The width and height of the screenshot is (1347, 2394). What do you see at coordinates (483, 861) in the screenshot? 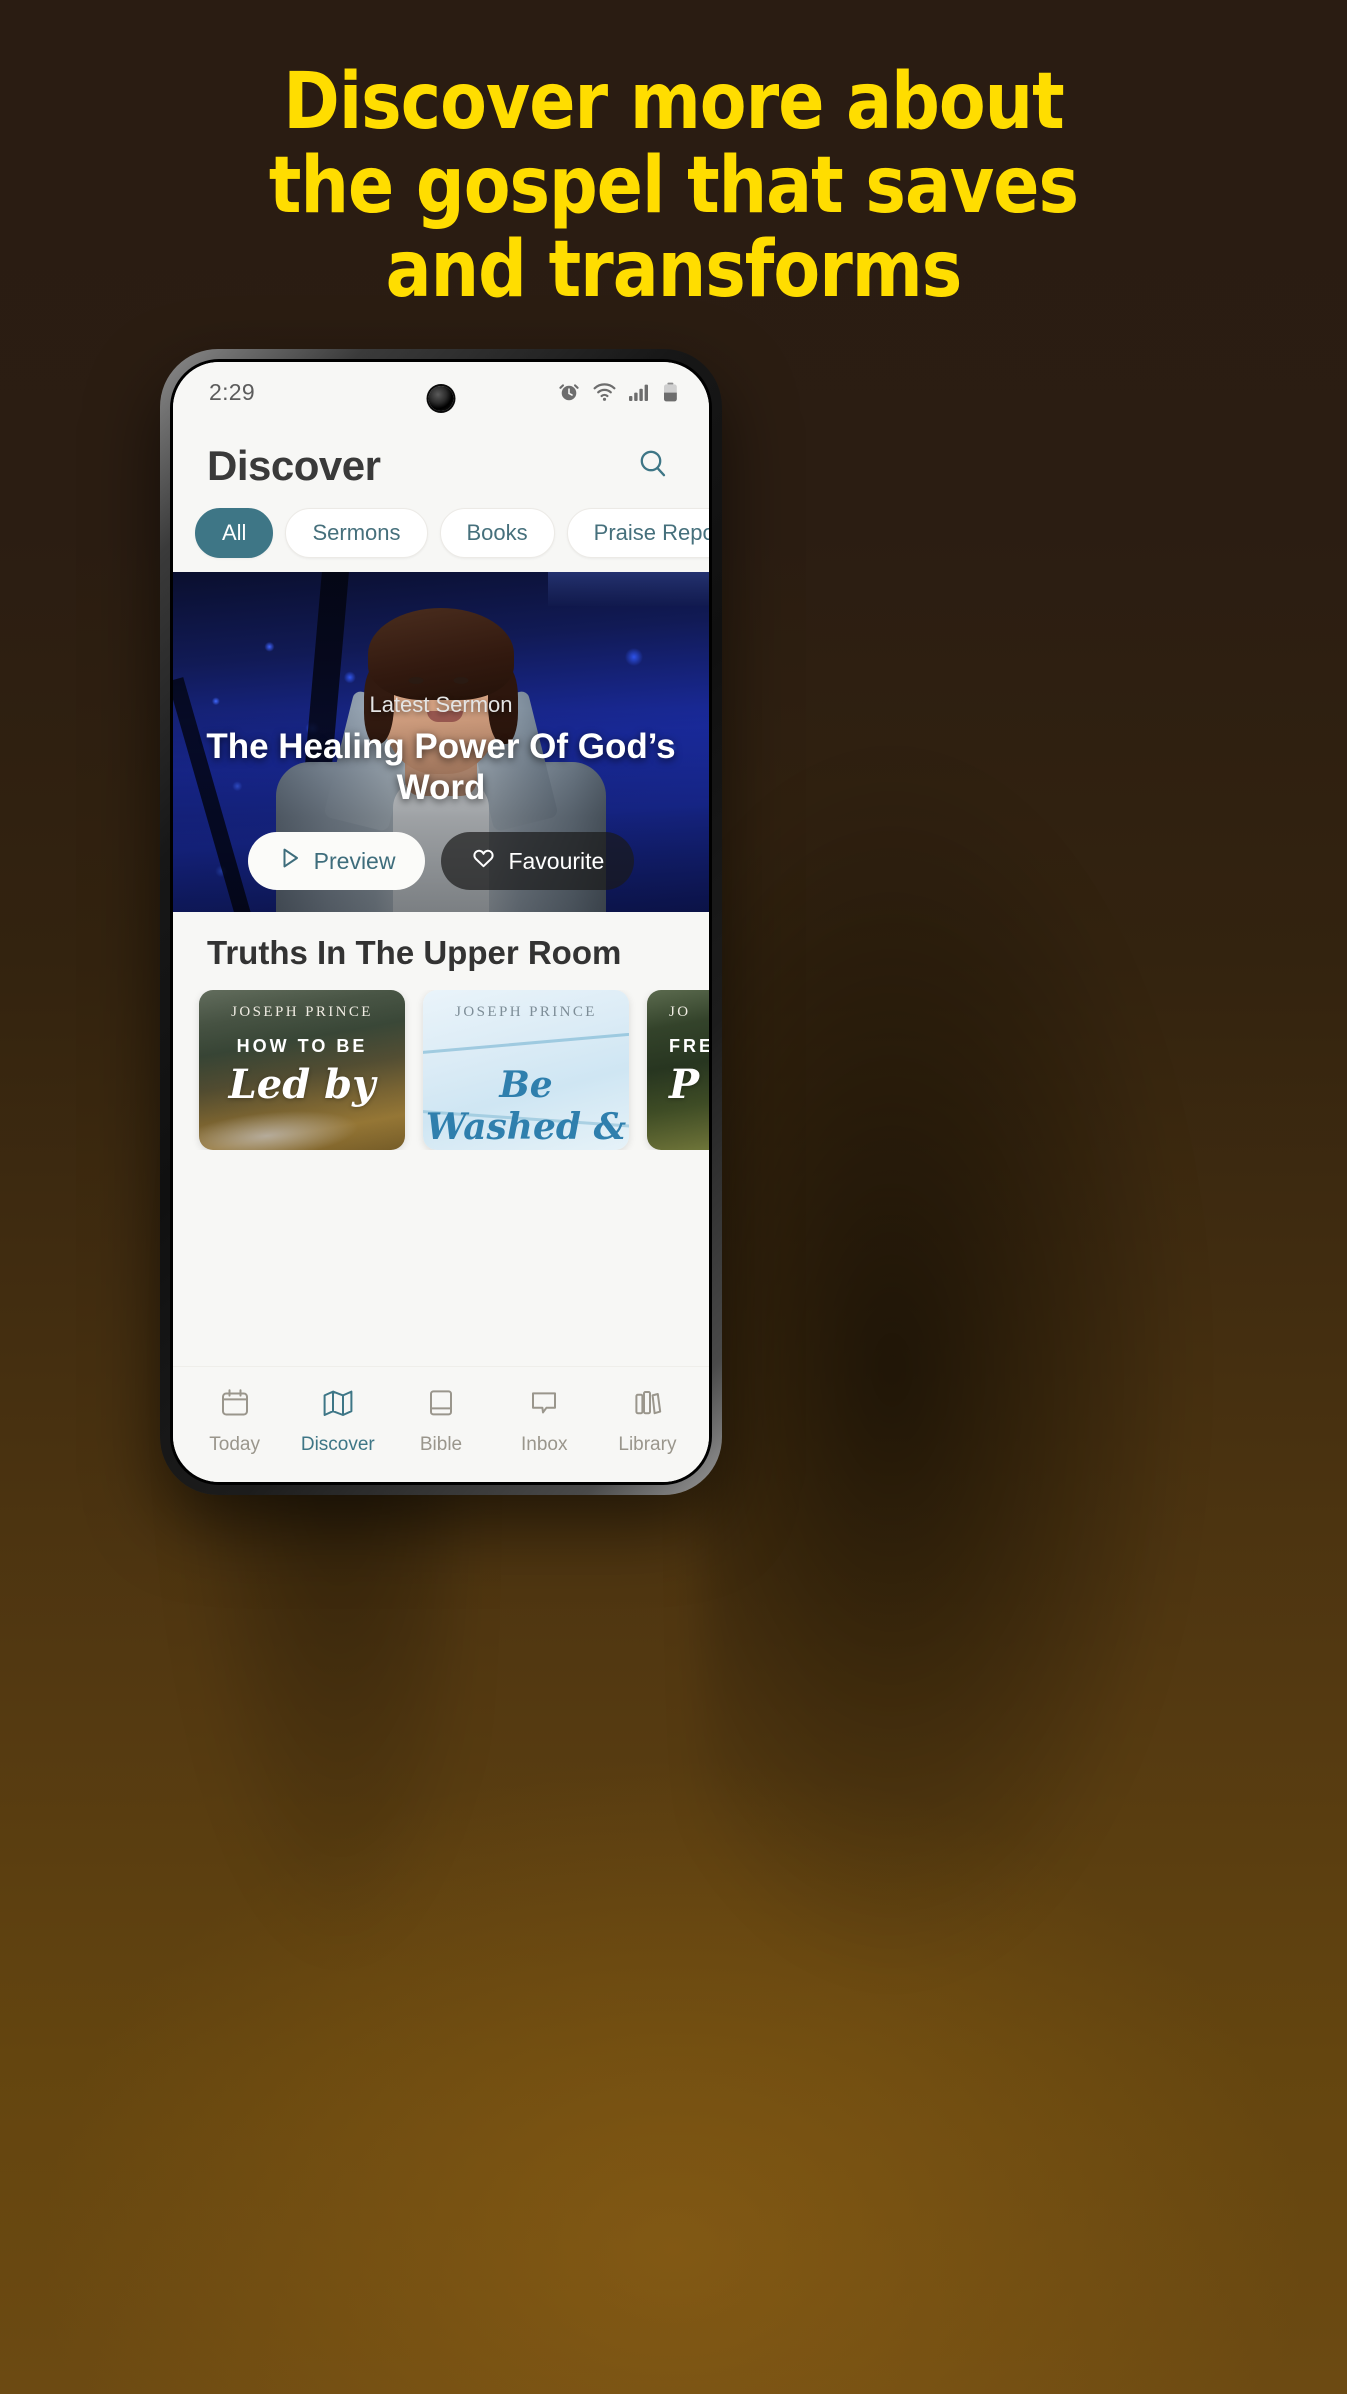
I see `heart-icon` at bounding box center [483, 861].